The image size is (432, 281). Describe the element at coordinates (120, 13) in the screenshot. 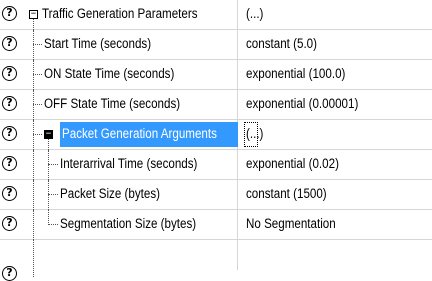

I see `attribute-name: Traffic Generation Parameters` at that location.